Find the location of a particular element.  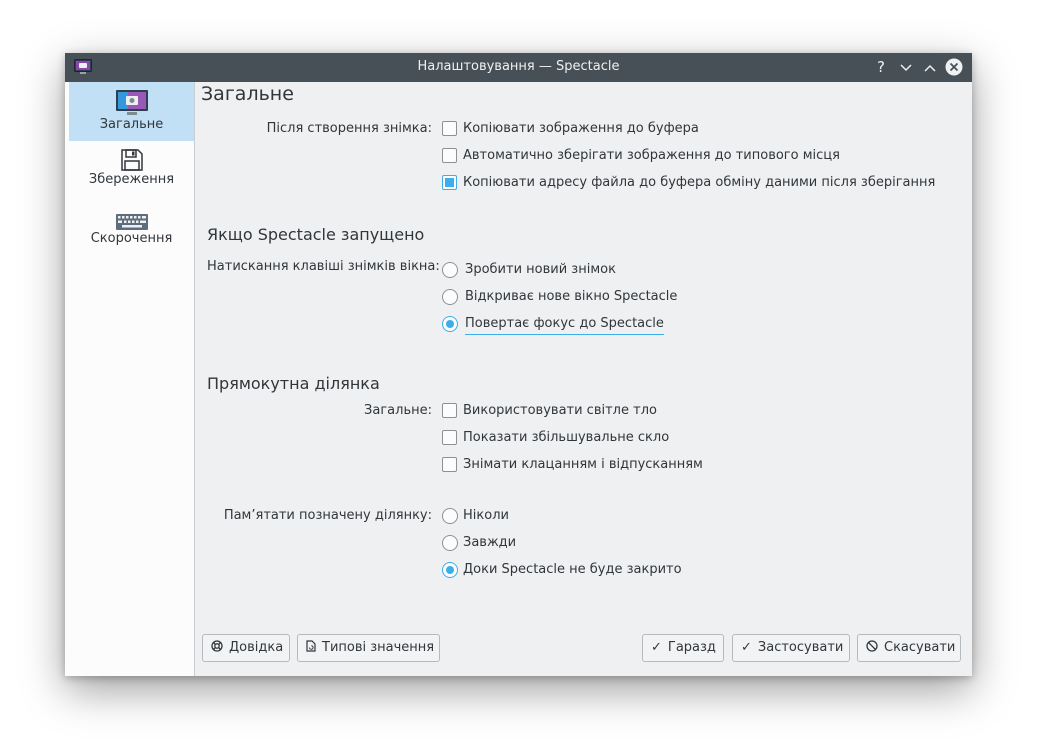

sidebar-item-label: Загальне is located at coordinates (131, 124).